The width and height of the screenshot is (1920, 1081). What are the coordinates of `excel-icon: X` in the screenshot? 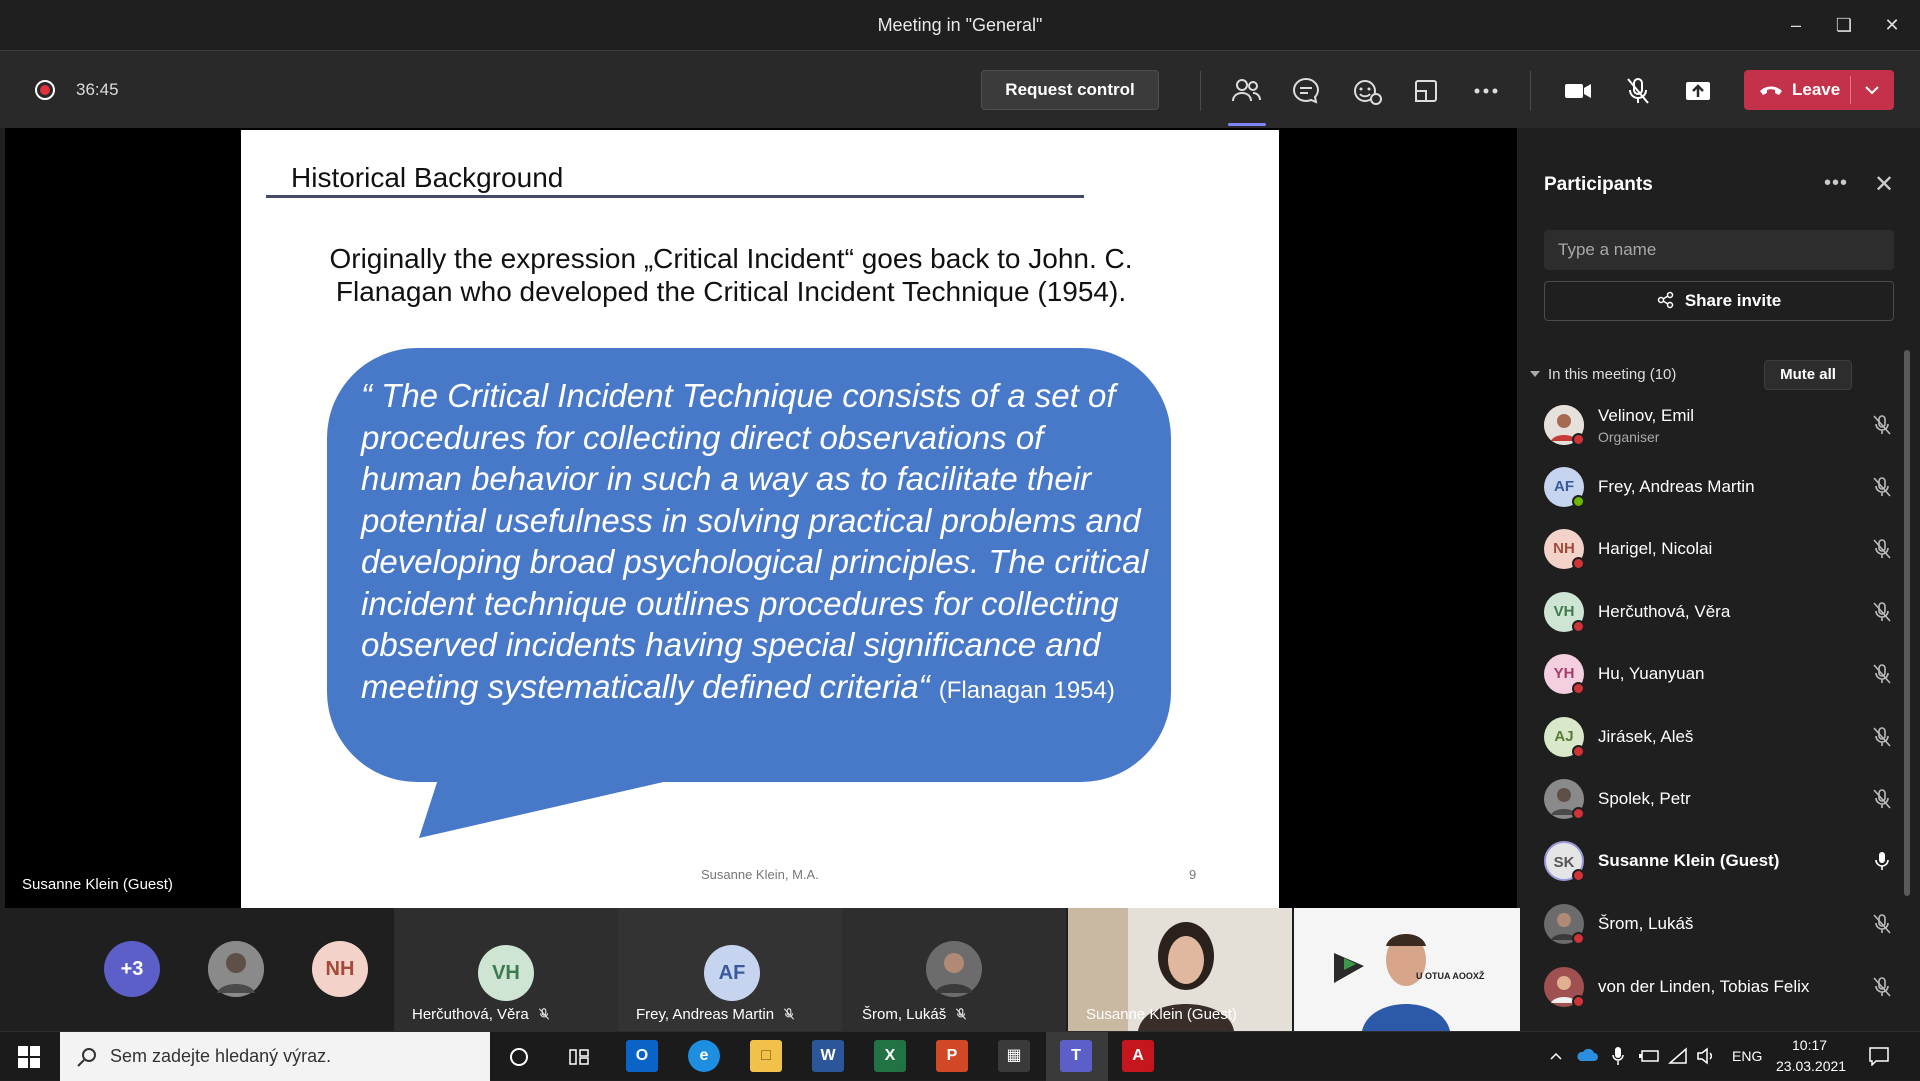 It's located at (890, 1056).